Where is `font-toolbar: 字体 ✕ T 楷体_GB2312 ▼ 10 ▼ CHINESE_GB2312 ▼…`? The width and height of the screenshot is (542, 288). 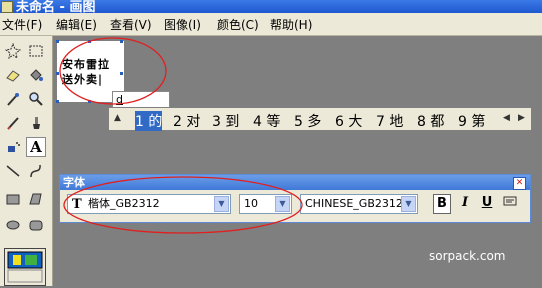
font-toolbar: 字体 ✕ T 楷体_GB2312 ▼ 10 ▼ CHINESE_GB2312 ▼… is located at coordinates (295, 198).